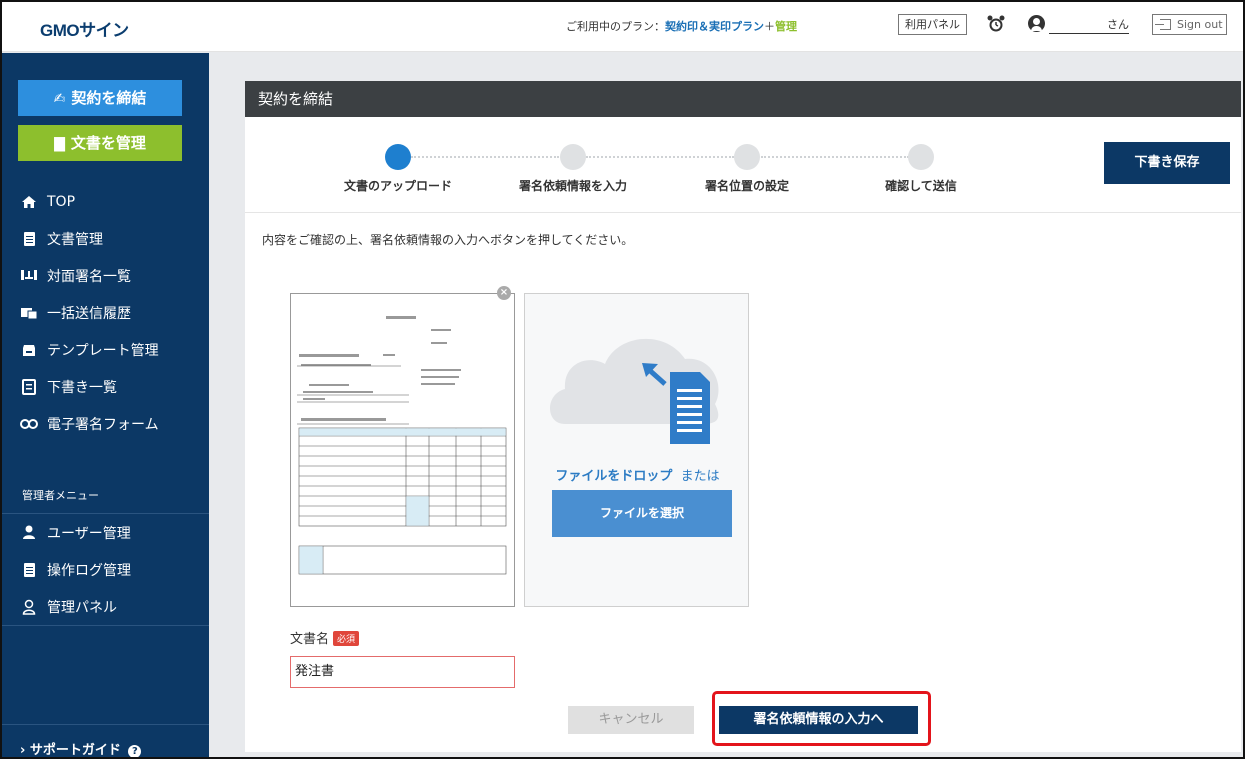  I want to click on nav-label: TOP, so click(61, 201).